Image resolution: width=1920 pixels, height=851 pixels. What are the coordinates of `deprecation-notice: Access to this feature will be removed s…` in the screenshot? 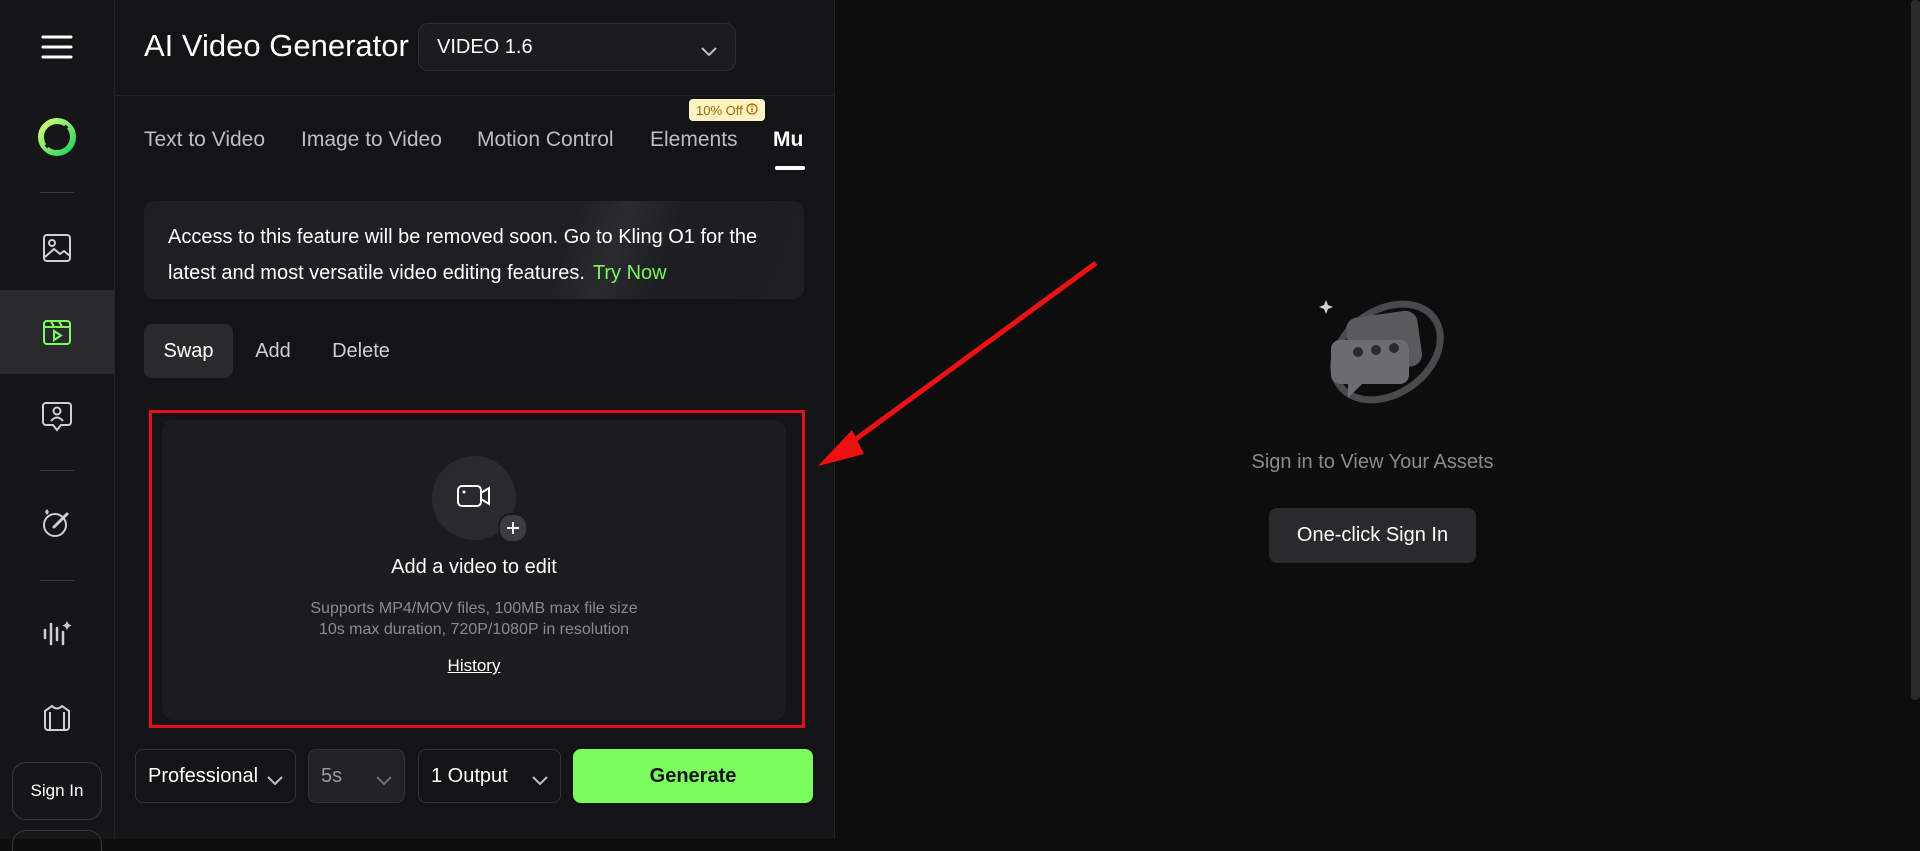 It's located at (474, 250).